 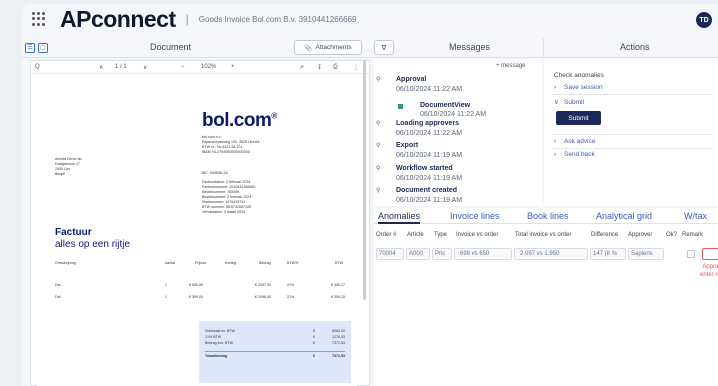 I want to click on tab-analytical-grid: Analytical grid, so click(x=624, y=216).